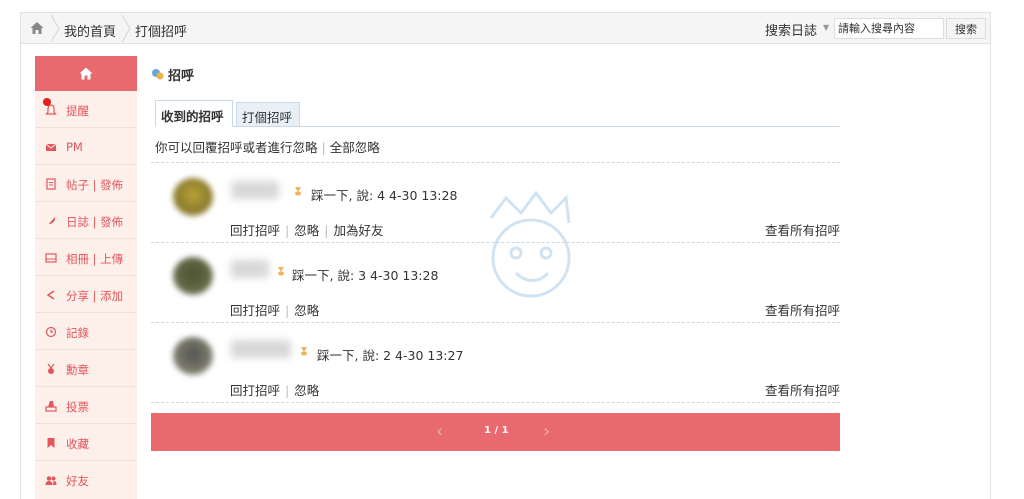  What do you see at coordinates (51, 368) in the screenshot?
I see `medal-icon` at bounding box center [51, 368].